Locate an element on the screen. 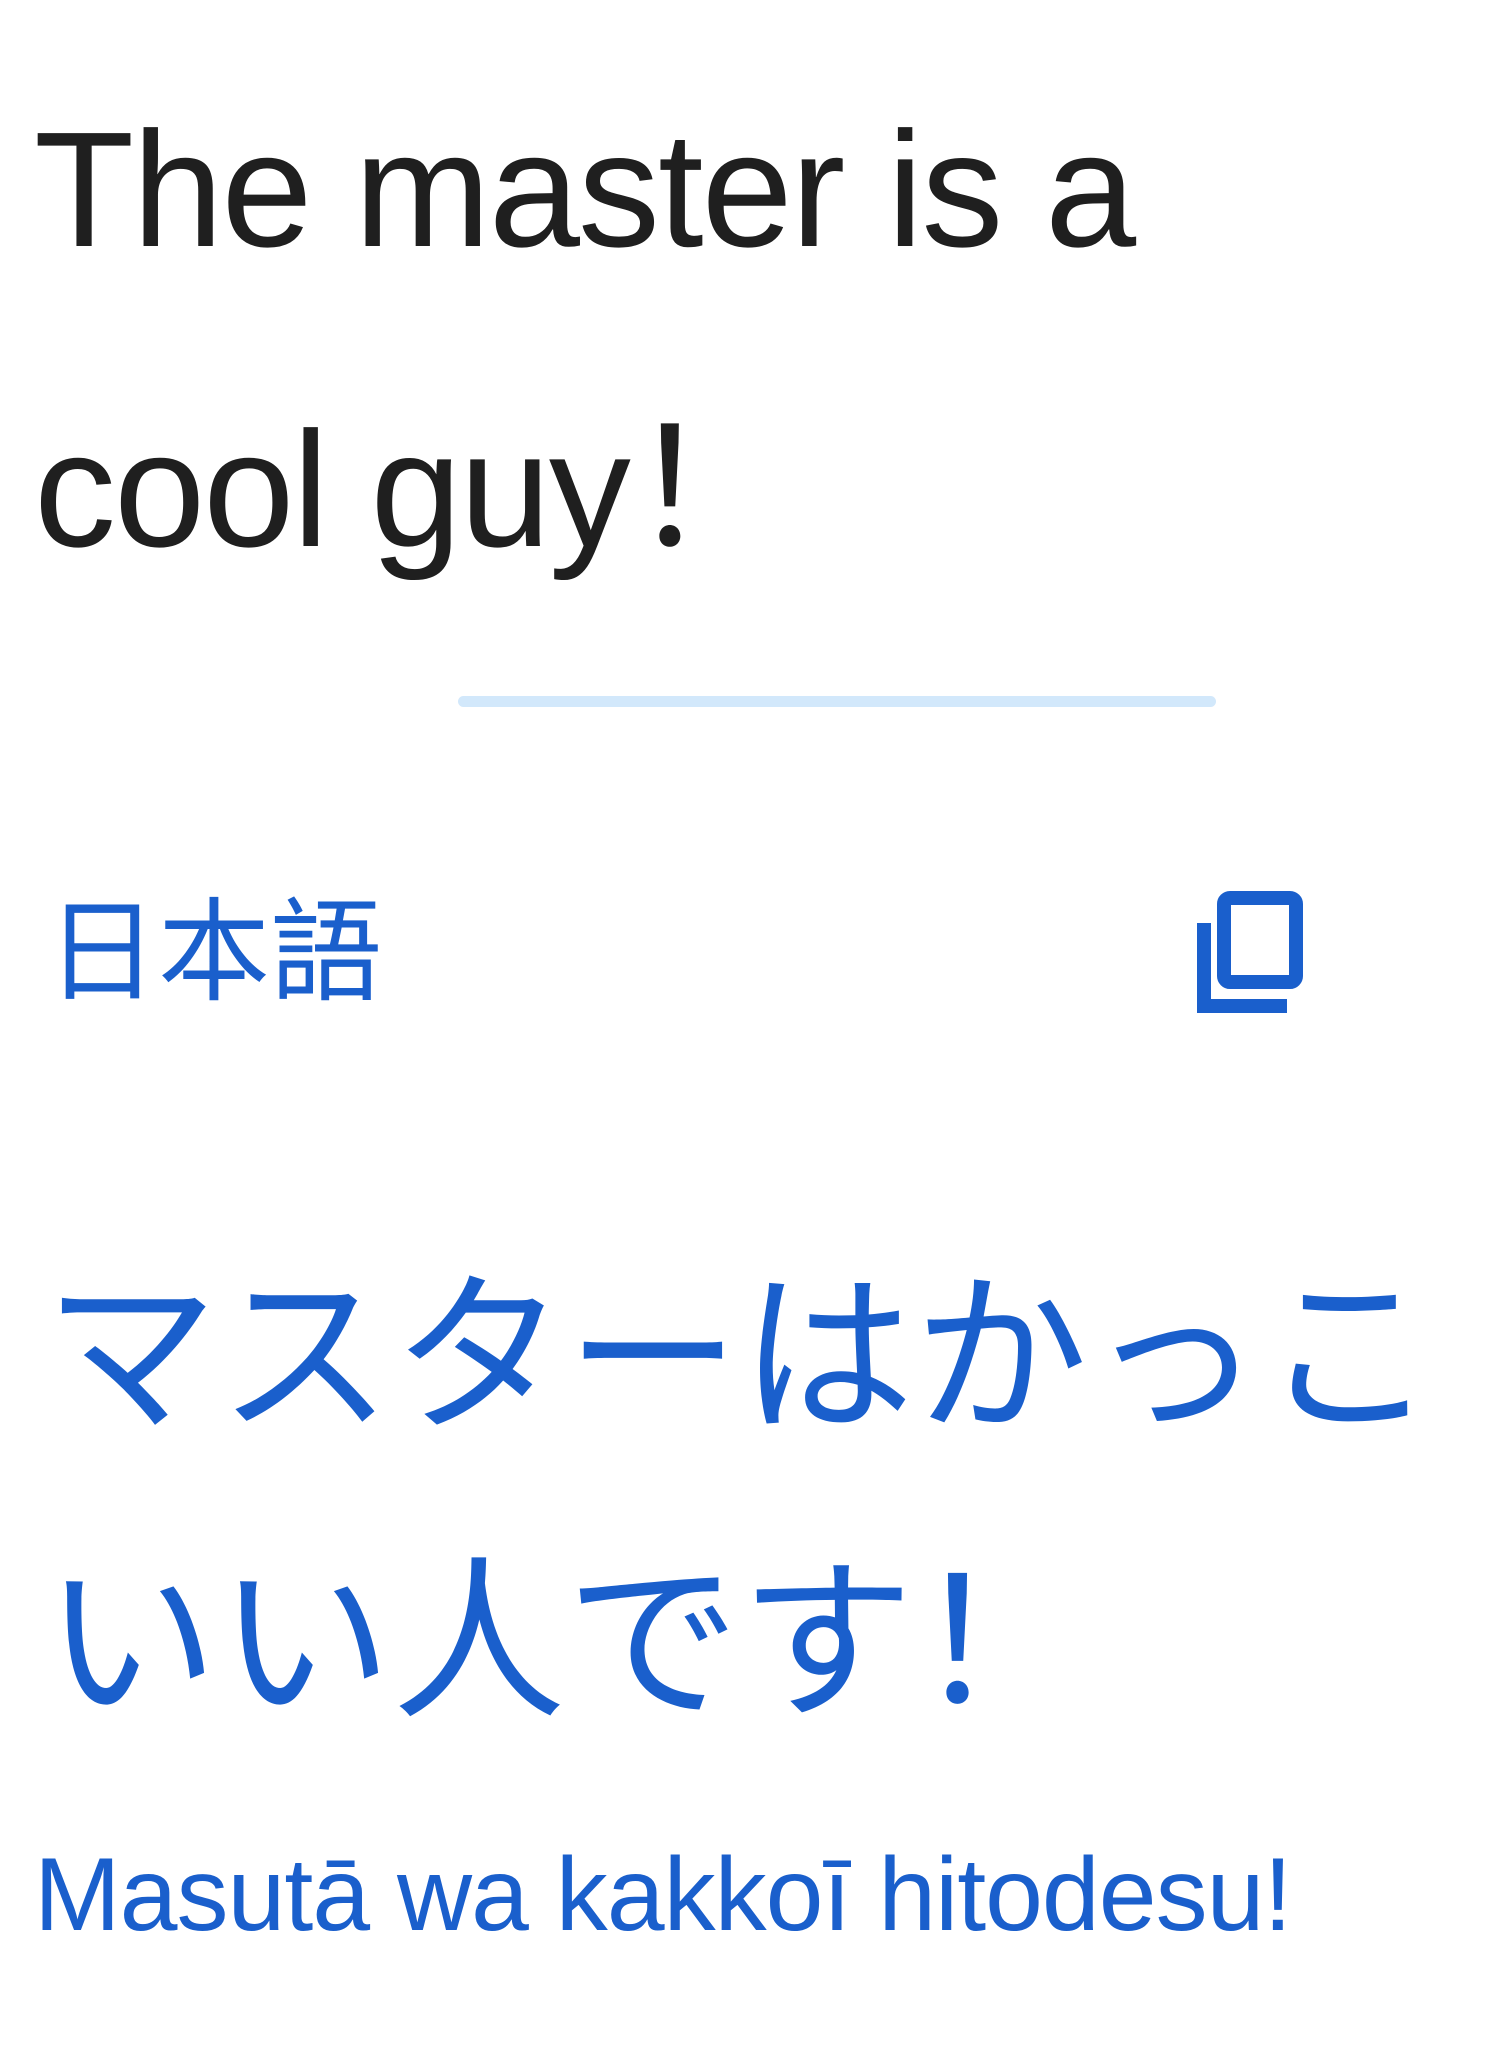 The image size is (1488, 2048). copy-icon is located at coordinates (1250, 952).